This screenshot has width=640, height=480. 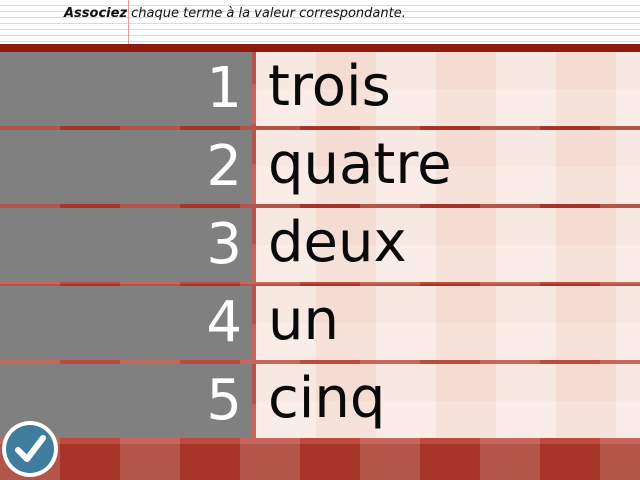 I want to click on number-label: 5, so click(x=224, y=400).